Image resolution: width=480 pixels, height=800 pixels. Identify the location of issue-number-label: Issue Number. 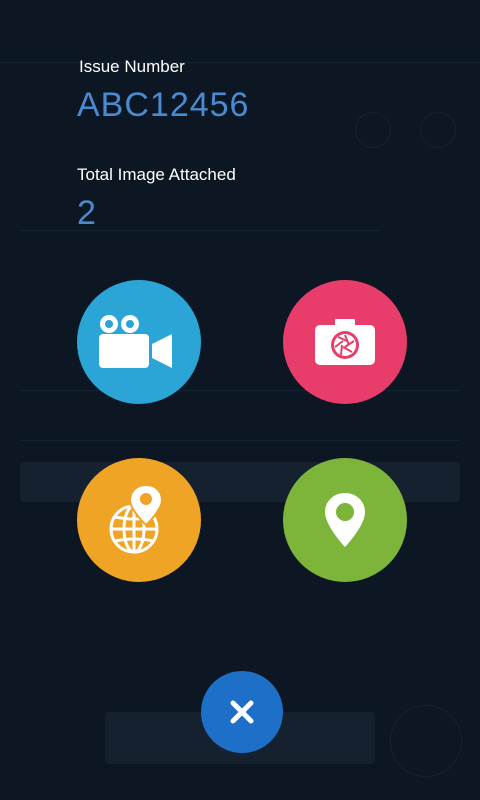
(132, 66).